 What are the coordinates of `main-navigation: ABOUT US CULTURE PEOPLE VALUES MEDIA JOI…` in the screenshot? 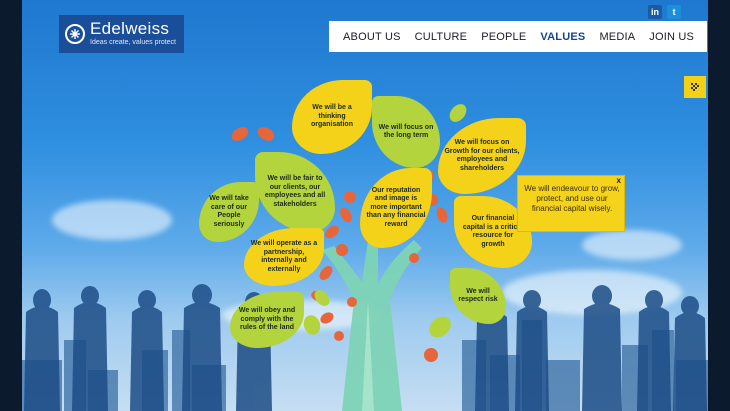 It's located at (518, 36).